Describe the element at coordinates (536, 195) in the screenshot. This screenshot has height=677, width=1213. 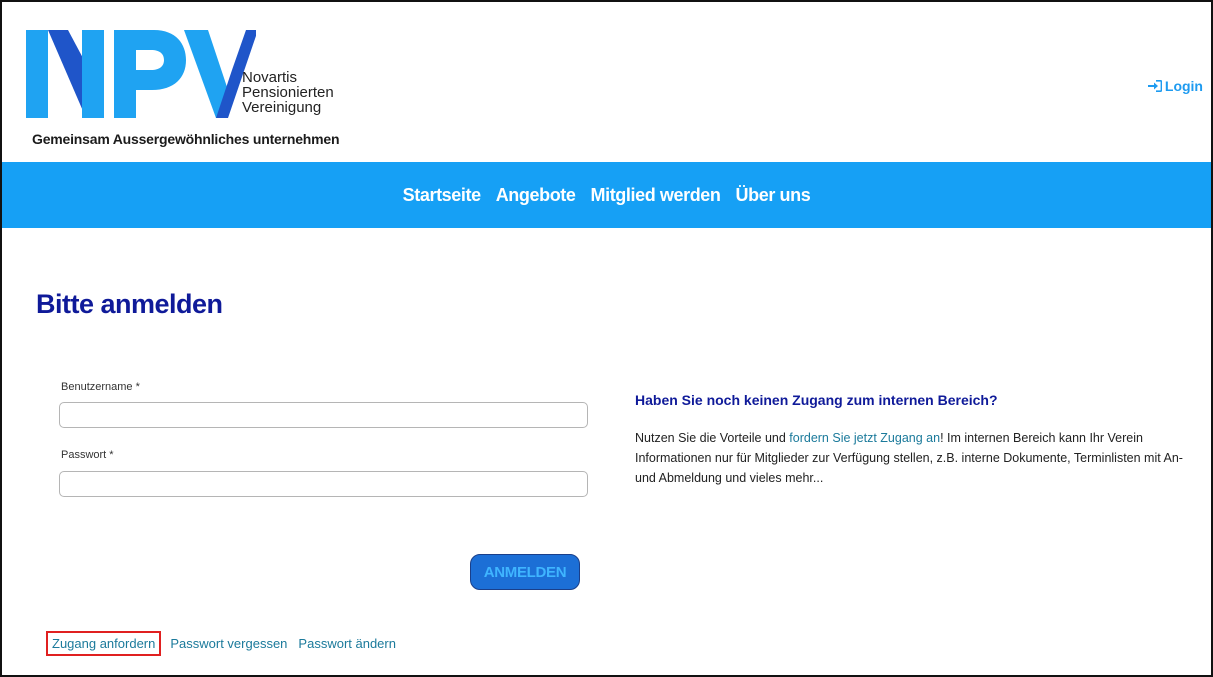
I see `nav-item-angebote: Angebote` at that location.